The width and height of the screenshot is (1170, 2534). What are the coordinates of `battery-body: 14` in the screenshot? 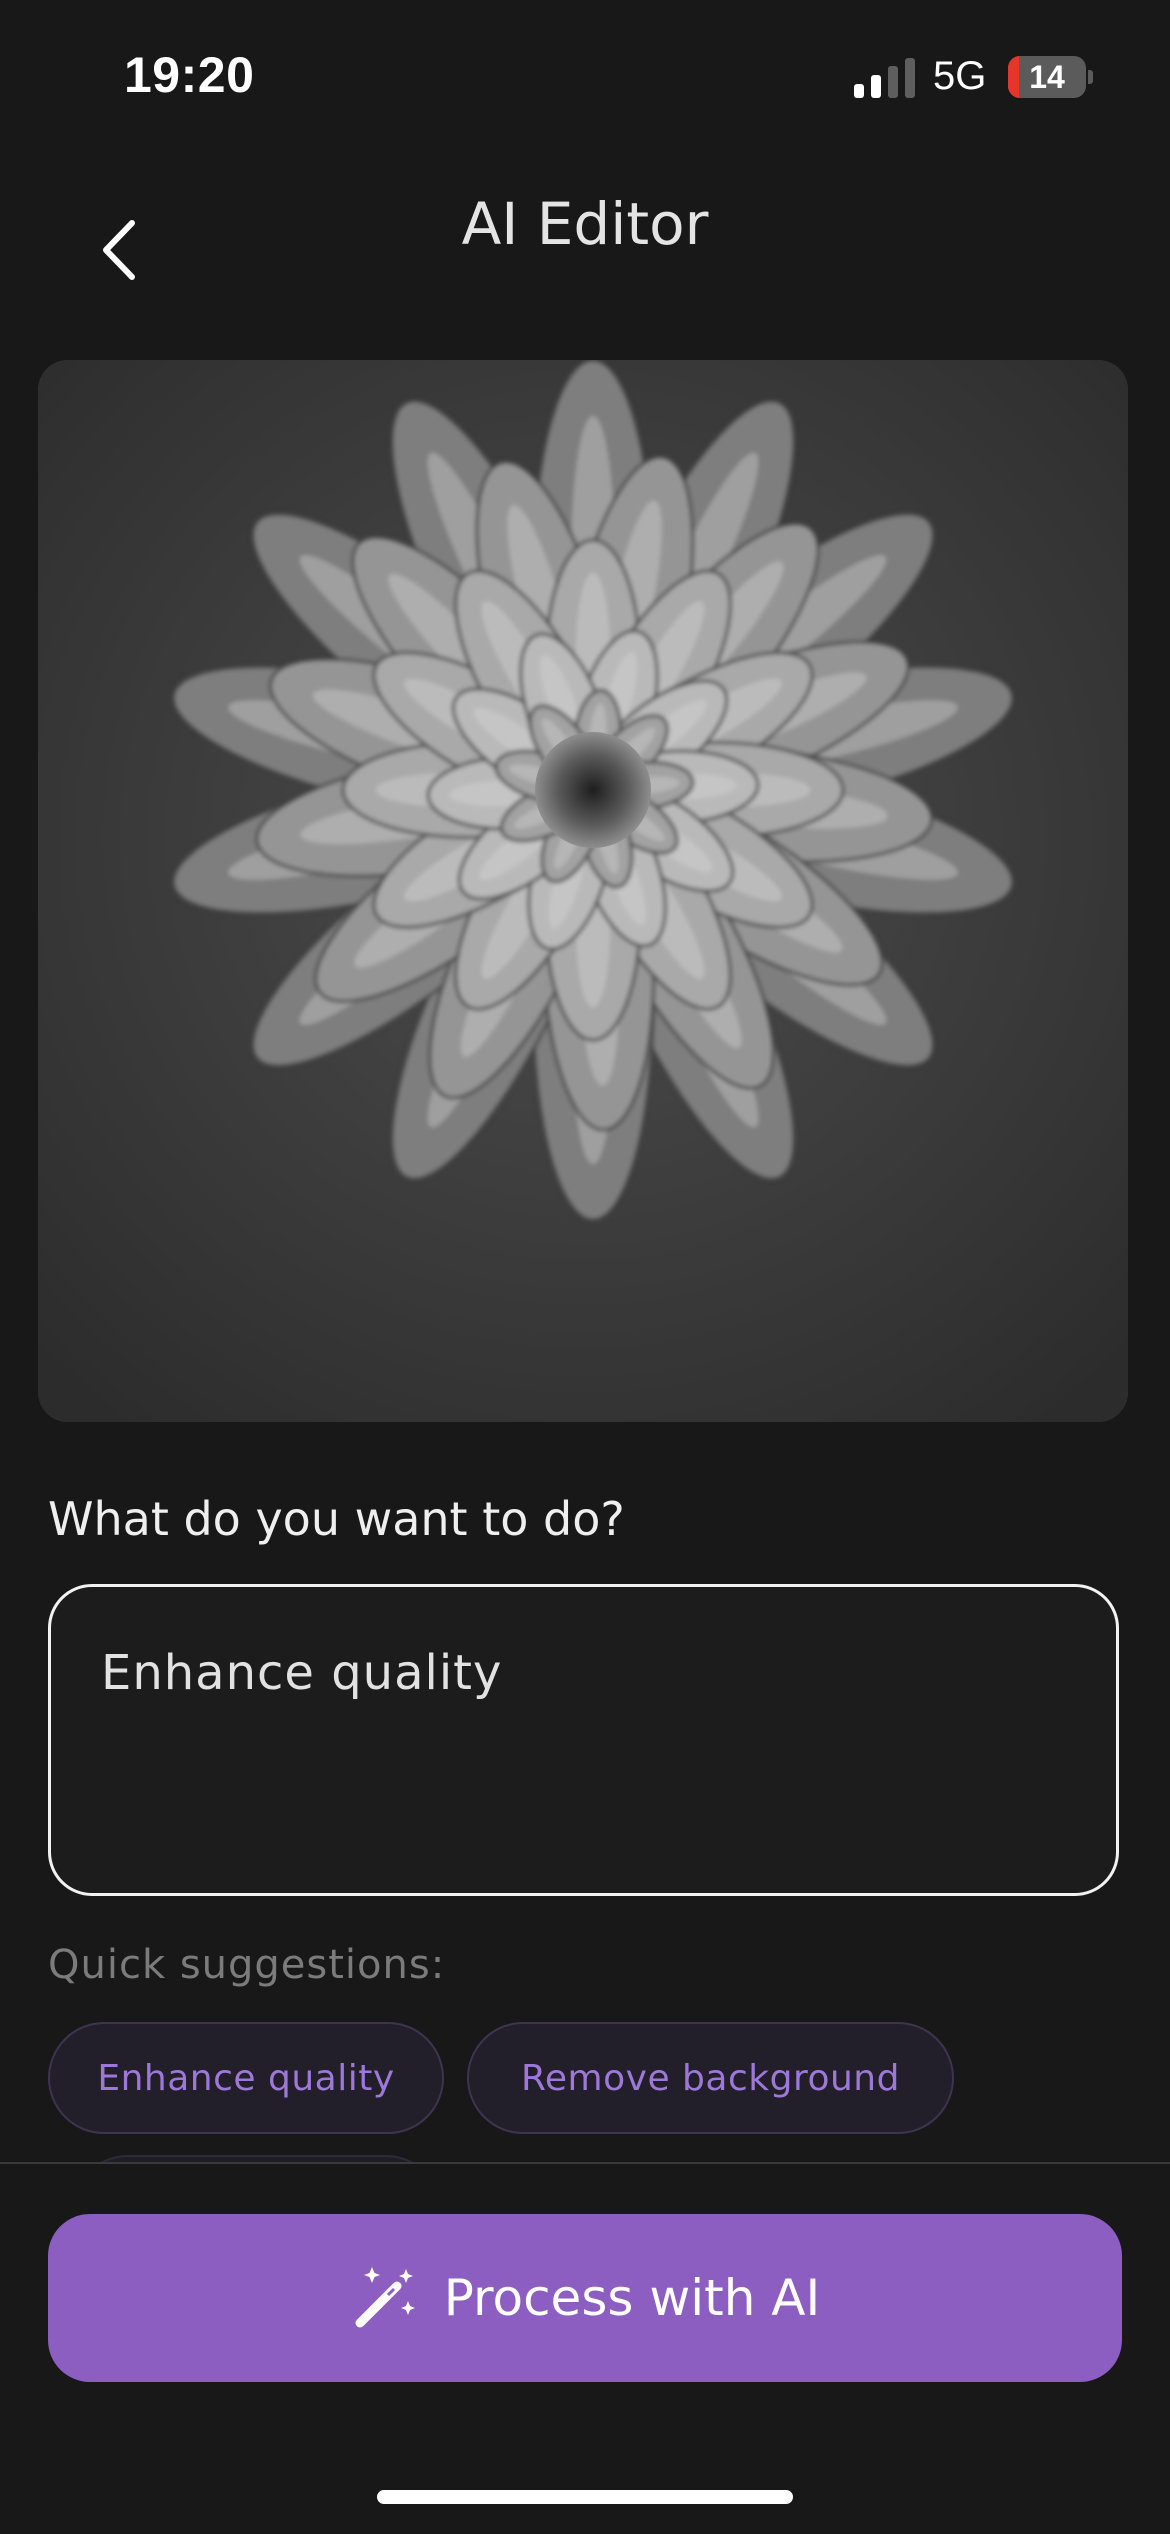 It's located at (1047, 77).